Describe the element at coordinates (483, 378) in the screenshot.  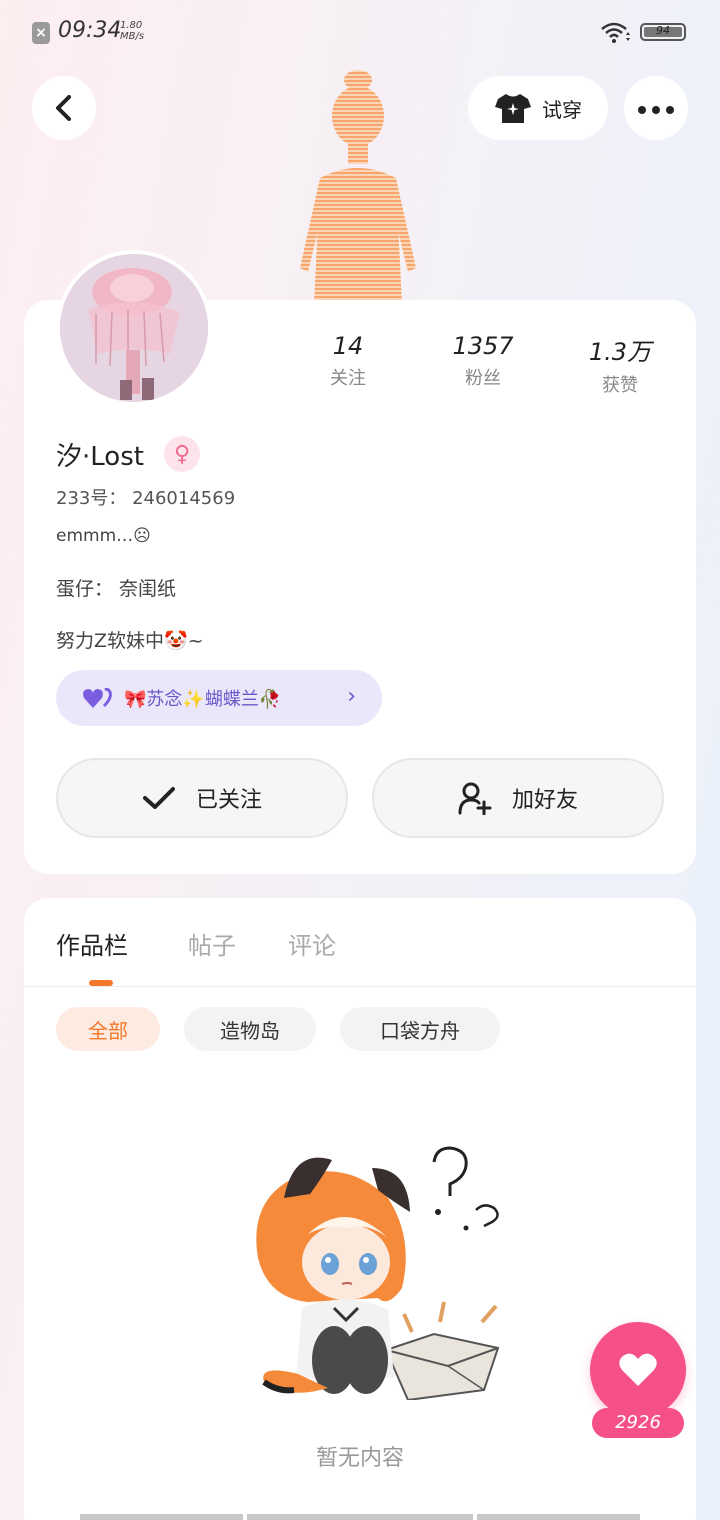
I see `fans-label: 粉丝` at that location.